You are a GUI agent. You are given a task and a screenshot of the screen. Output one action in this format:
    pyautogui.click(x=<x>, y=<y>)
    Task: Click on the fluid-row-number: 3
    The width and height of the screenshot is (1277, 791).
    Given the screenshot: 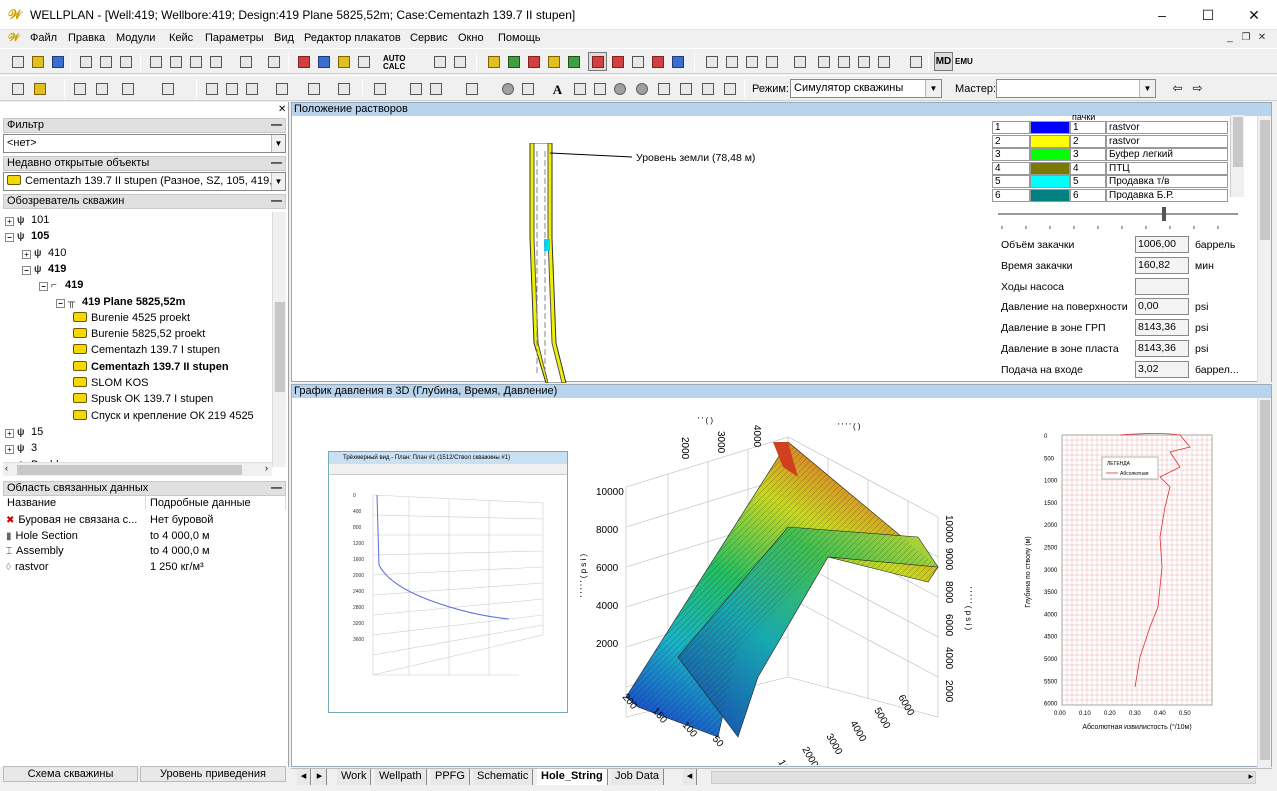 What is the action you would take?
    pyautogui.click(x=1011, y=154)
    